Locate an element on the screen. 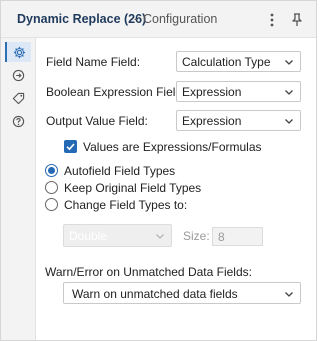 This screenshot has width=320, height=341. autofield-field-types-label: Autofield Field Types is located at coordinates (120, 171).